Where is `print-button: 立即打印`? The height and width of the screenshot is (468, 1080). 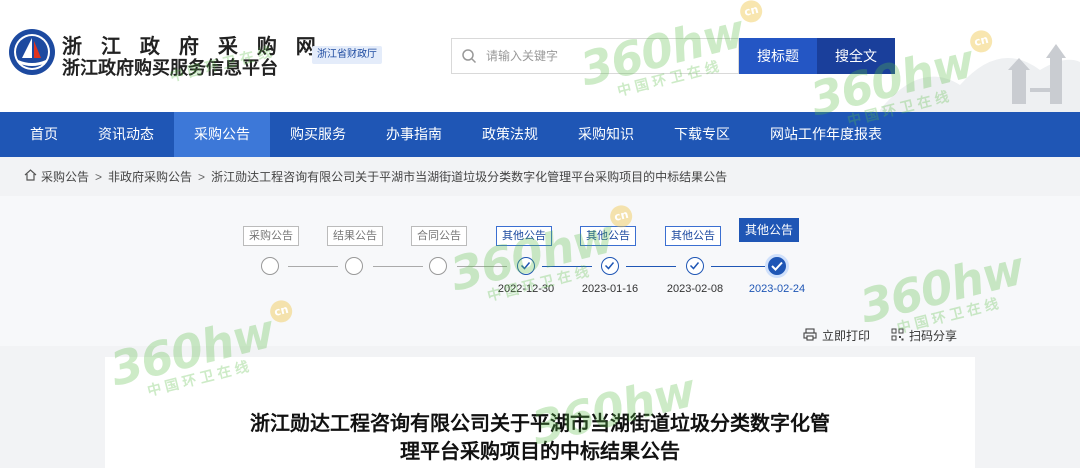
print-button: 立即打印 is located at coordinates (836, 335).